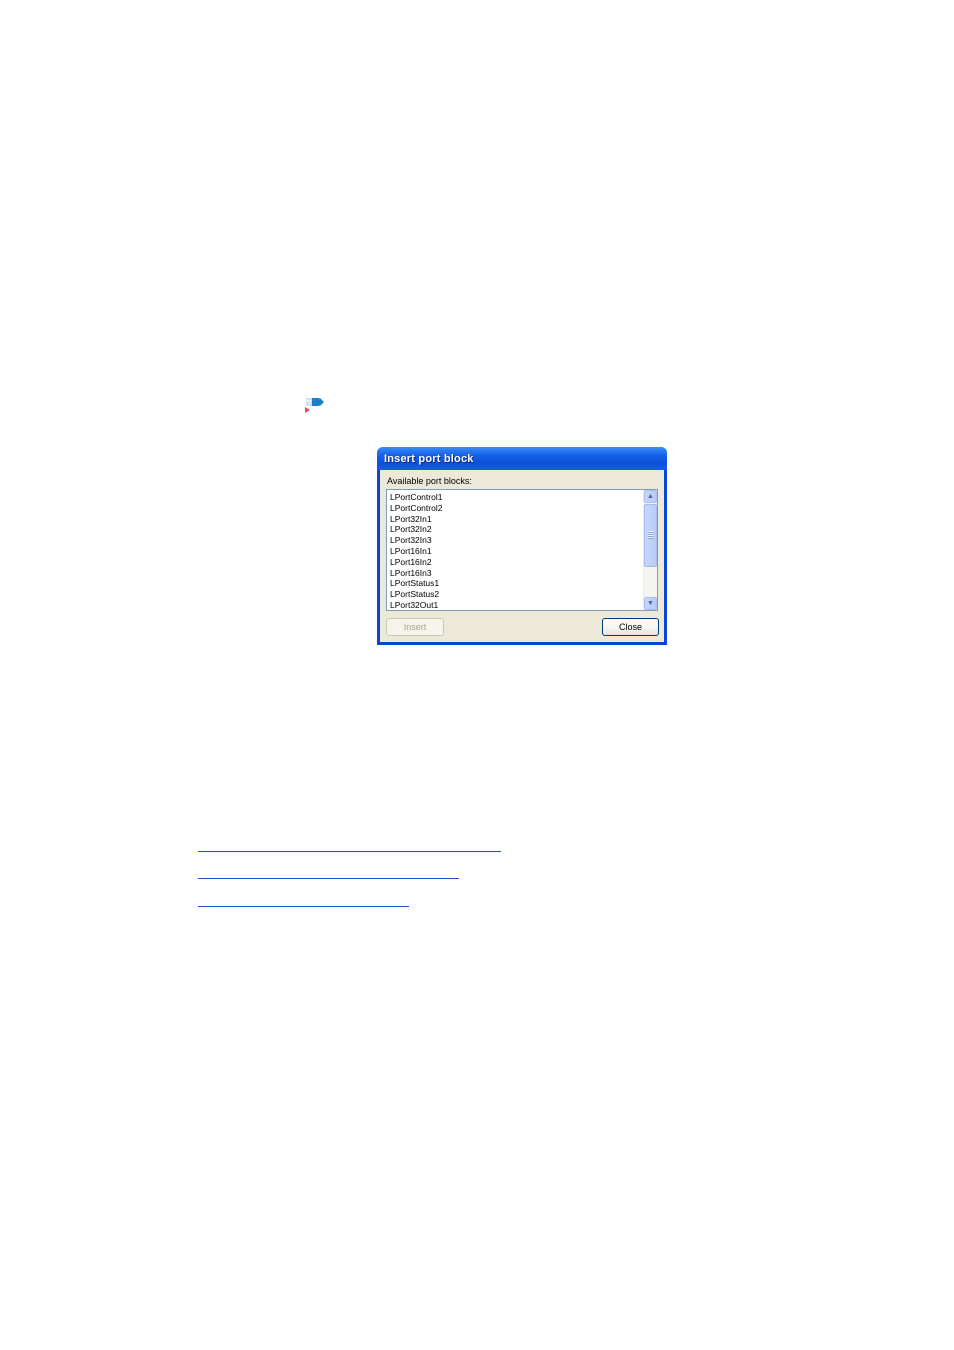 The width and height of the screenshot is (954, 1350). Describe the element at coordinates (515, 529) in the screenshot. I see `list-item: LPort32In2` at that location.